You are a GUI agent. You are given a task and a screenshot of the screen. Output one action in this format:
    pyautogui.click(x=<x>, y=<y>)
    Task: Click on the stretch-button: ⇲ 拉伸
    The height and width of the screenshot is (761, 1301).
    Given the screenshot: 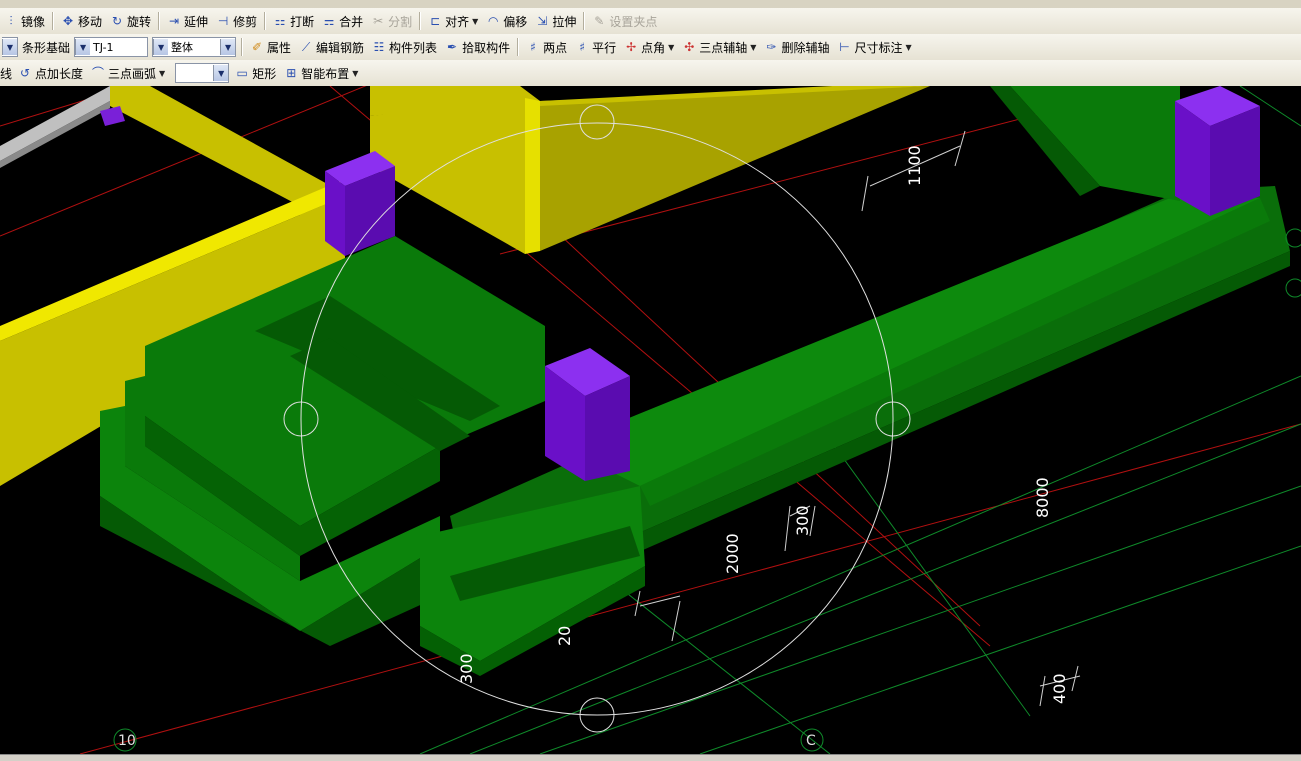 What is the action you would take?
    pyautogui.click(x=555, y=21)
    